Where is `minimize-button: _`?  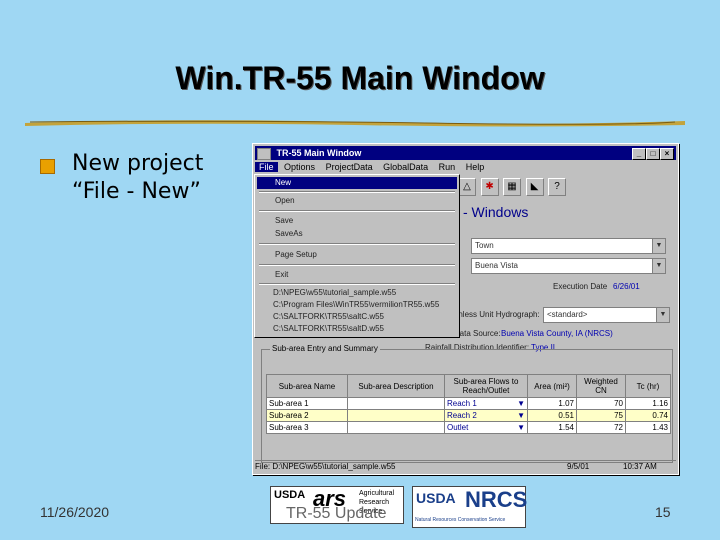 minimize-button: _ is located at coordinates (639, 154).